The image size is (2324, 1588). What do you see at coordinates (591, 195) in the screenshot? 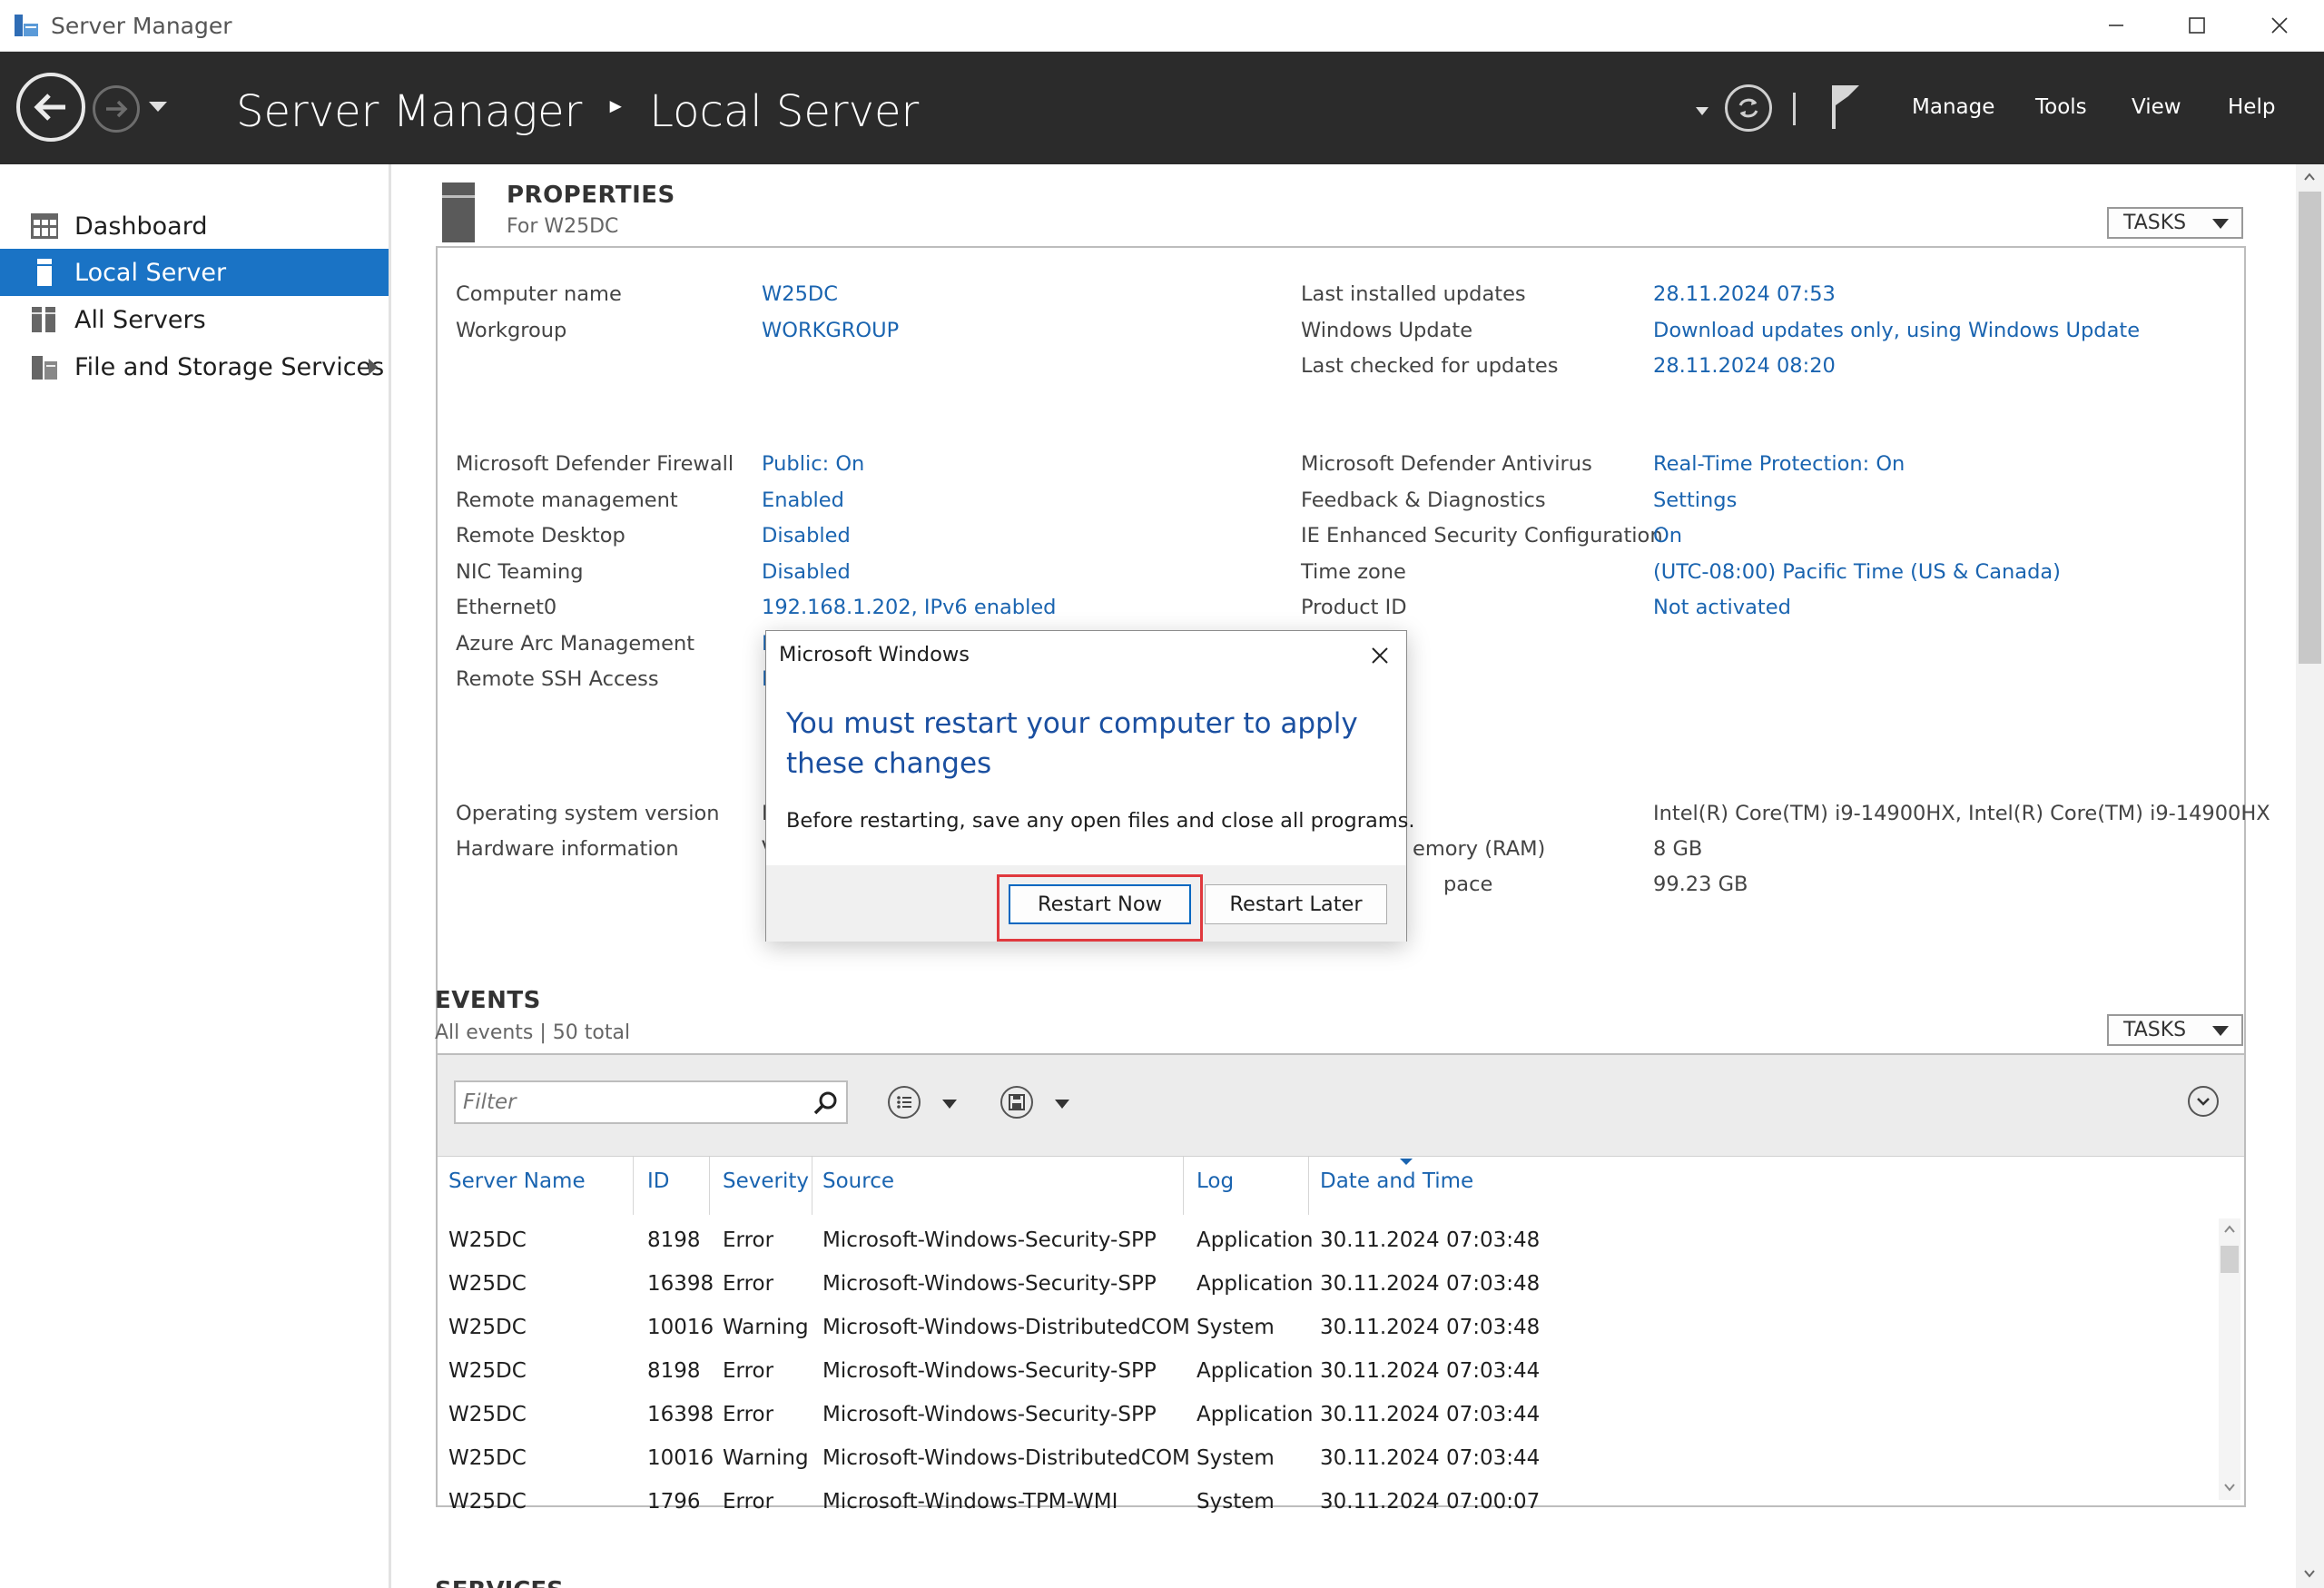
I see `properties-title: PROPERTIES` at bounding box center [591, 195].